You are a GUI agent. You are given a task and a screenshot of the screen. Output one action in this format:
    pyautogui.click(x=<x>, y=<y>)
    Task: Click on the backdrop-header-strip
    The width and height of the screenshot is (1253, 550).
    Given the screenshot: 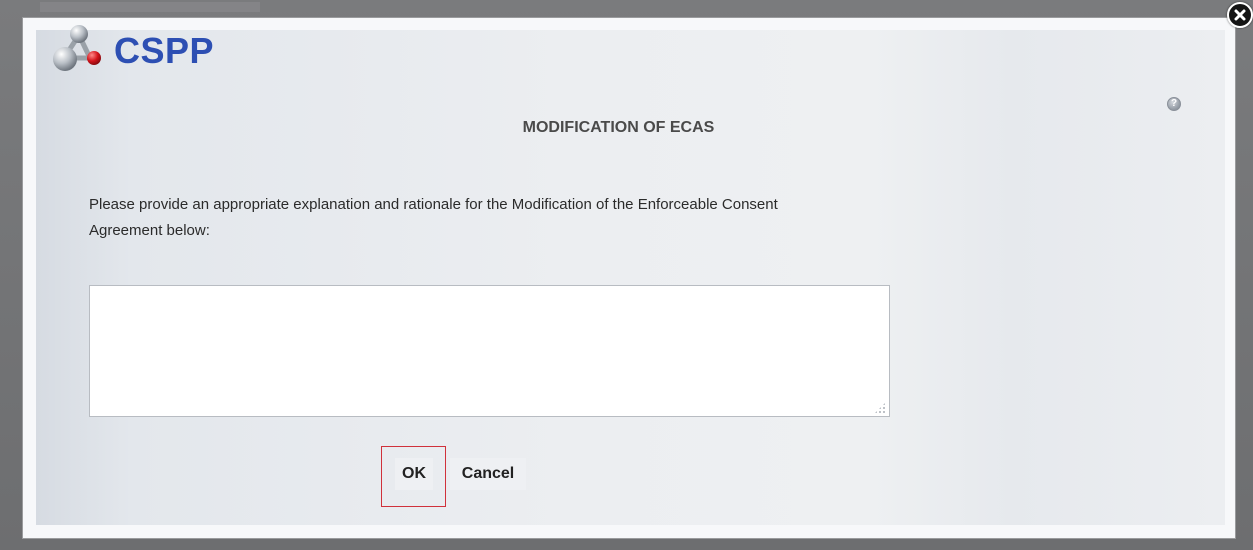 What is the action you would take?
    pyautogui.click(x=150, y=7)
    